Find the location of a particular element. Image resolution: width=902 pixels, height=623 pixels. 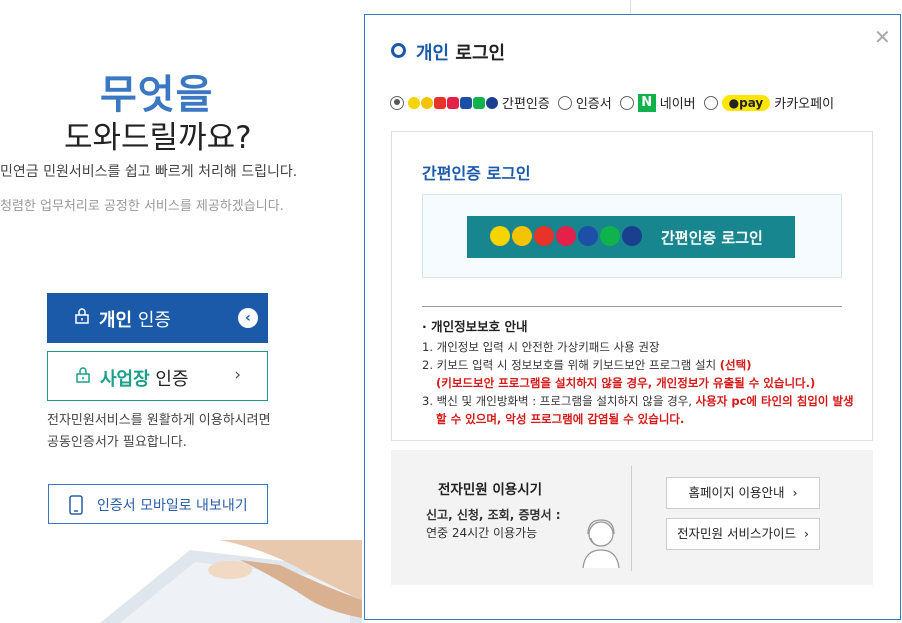

divider is located at coordinates (632, 306).